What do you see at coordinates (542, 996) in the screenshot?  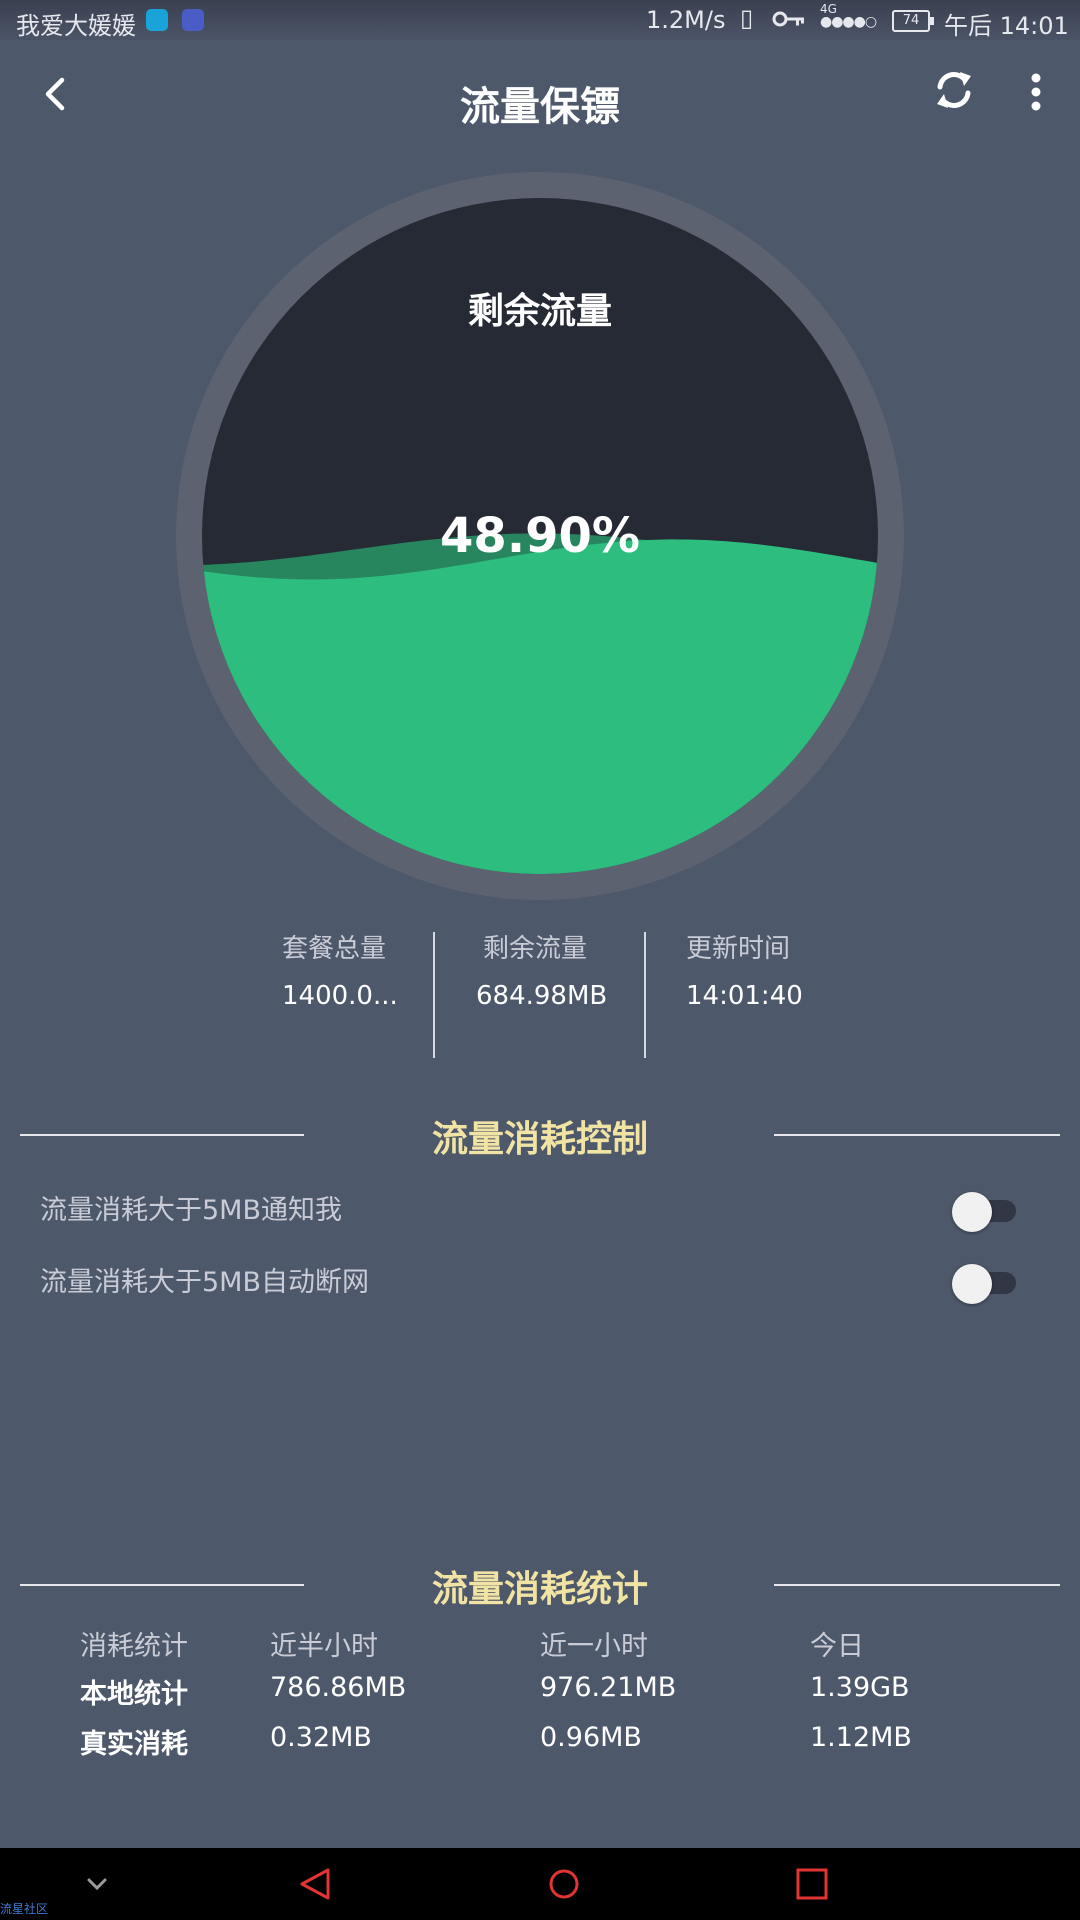 I see `remaining-value: 684.98MB` at bounding box center [542, 996].